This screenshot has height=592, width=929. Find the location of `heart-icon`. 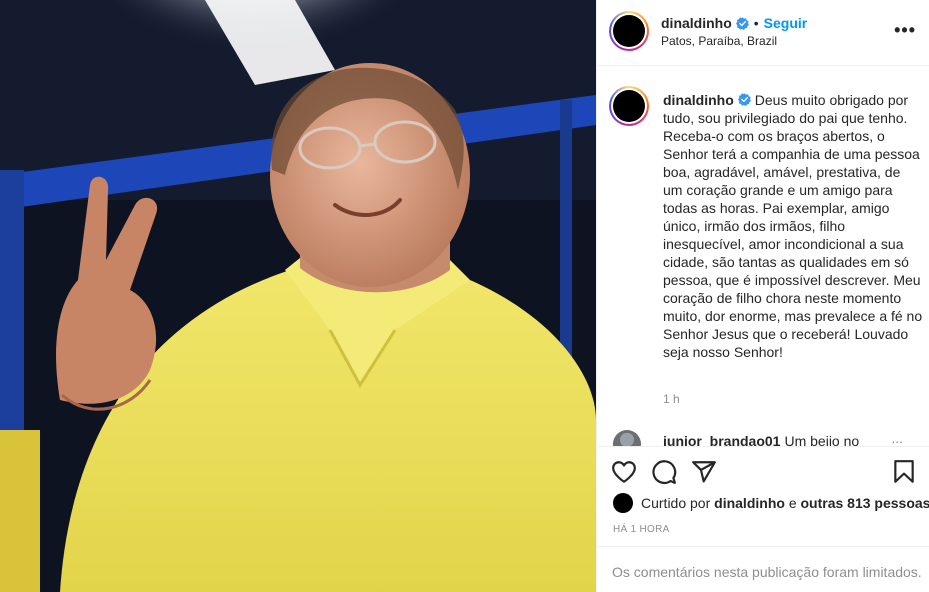

heart-icon is located at coordinates (624, 472).